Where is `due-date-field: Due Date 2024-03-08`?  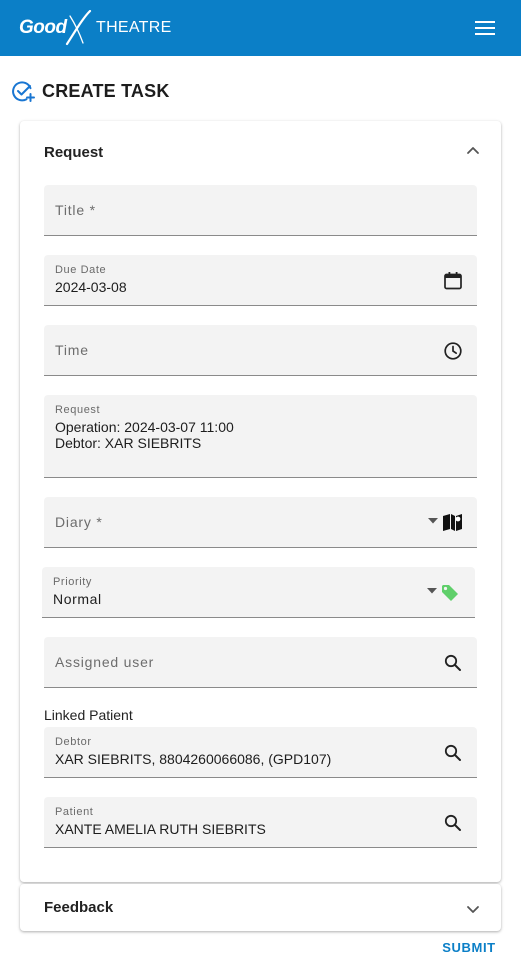 due-date-field: Due Date 2024-03-08 is located at coordinates (260, 280).